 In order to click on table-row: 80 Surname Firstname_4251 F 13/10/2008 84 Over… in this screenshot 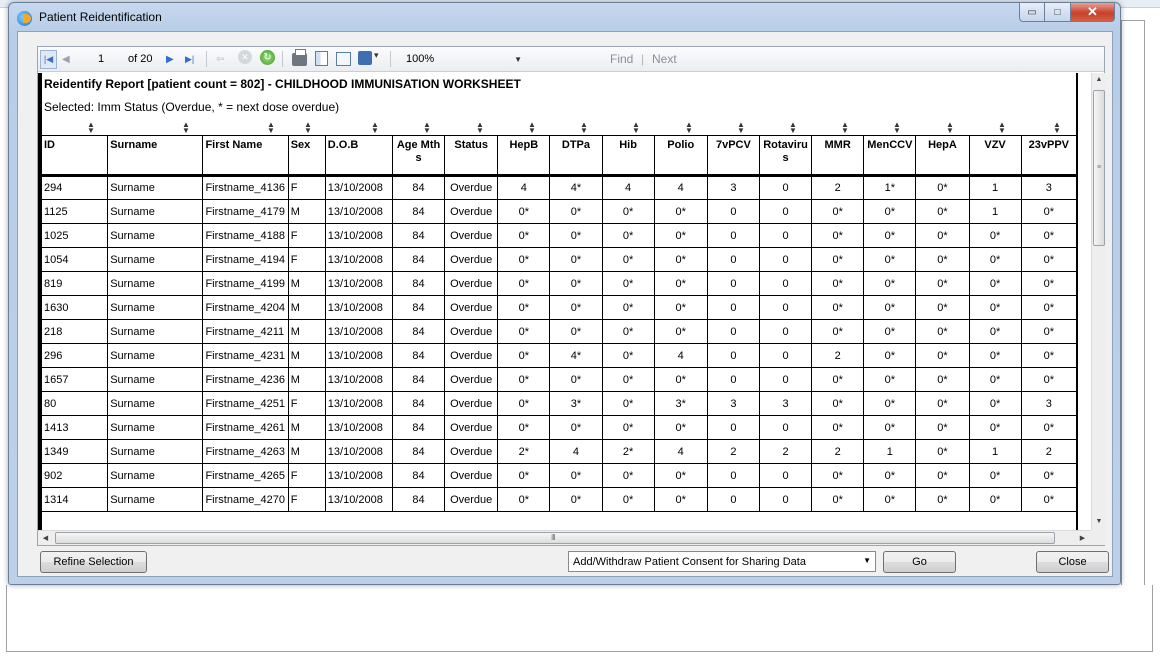, I will do `click(559, 403)`.